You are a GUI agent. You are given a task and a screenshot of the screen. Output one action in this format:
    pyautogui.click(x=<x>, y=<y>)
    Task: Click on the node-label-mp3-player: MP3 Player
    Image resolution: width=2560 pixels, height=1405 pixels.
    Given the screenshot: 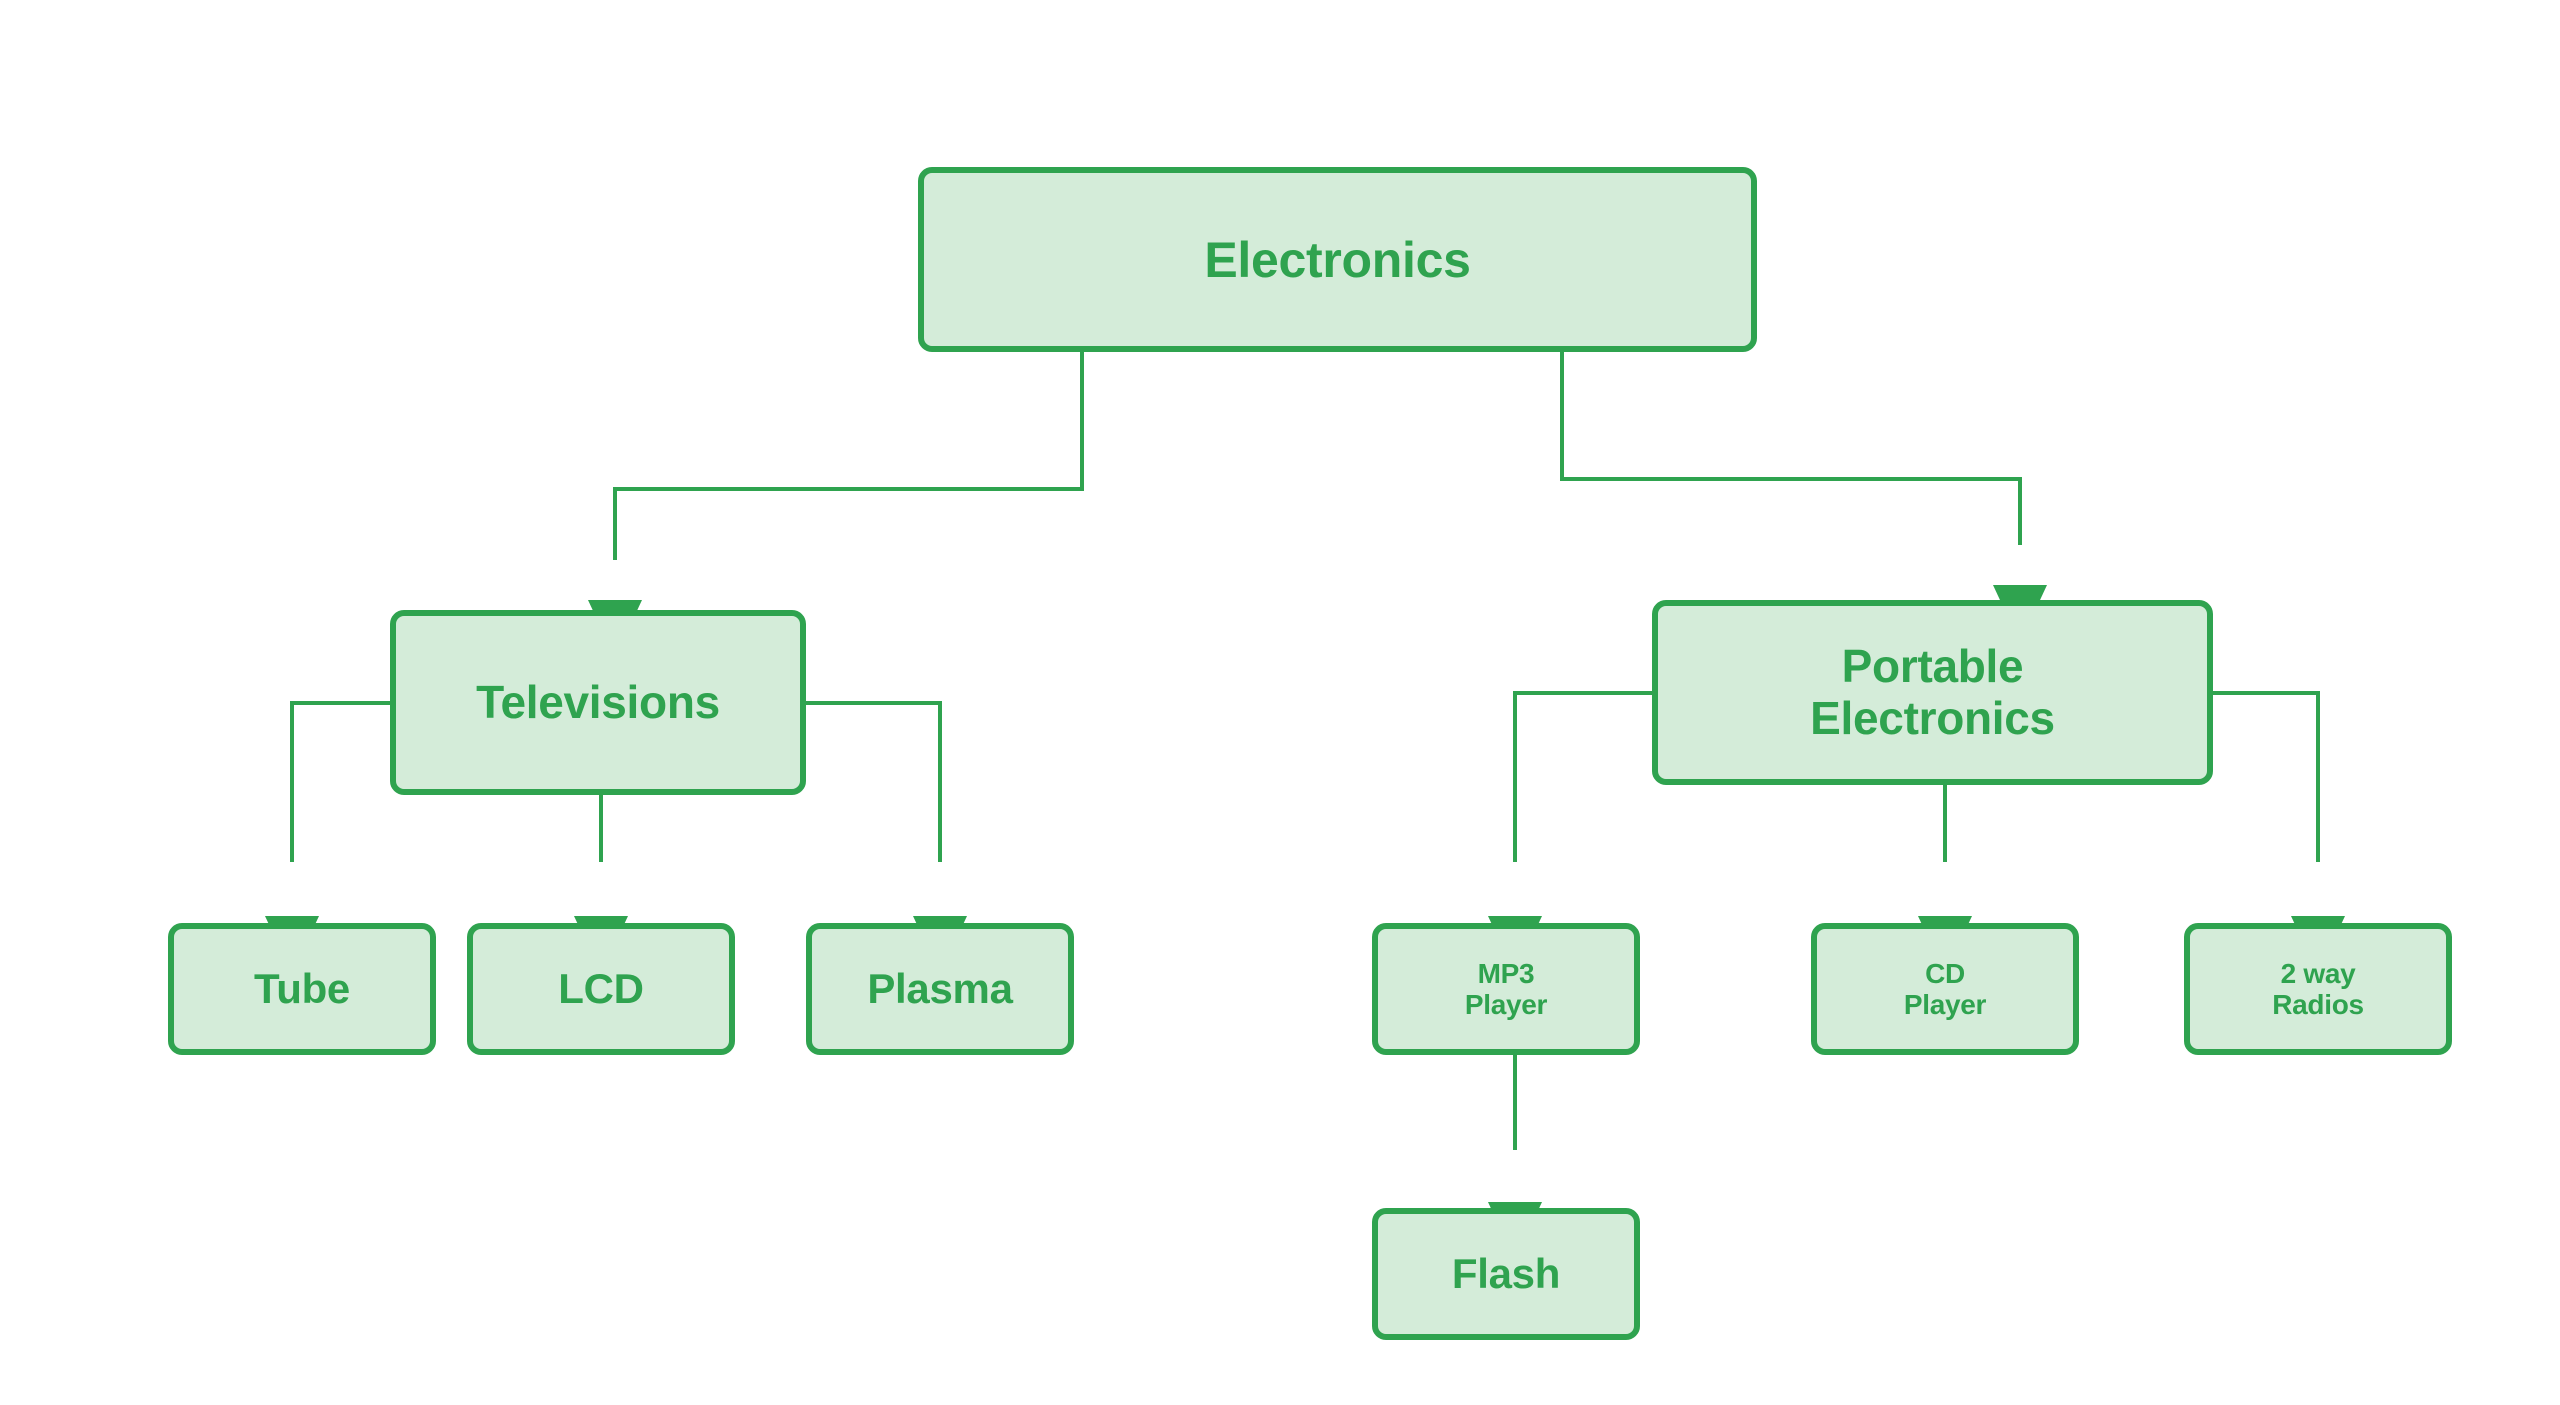 What is the action you would take?
    pyautogui.click(x=1506, y=988)
    